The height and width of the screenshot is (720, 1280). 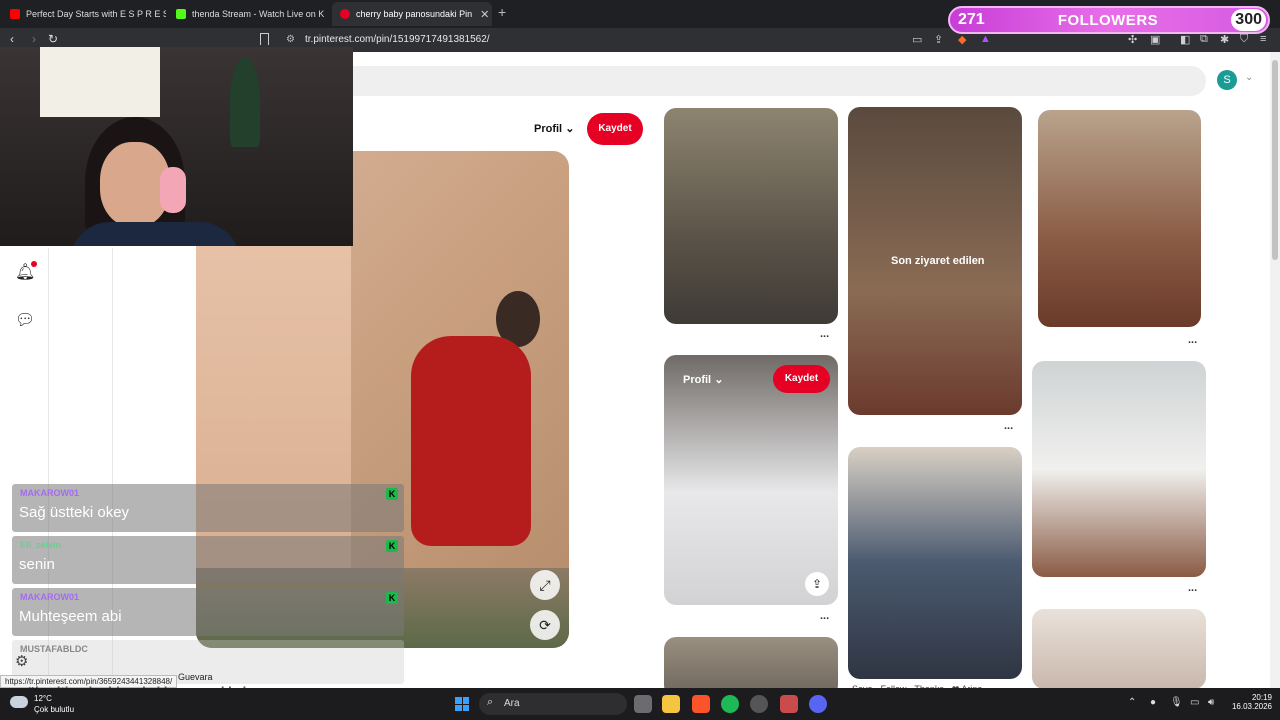 I want to click on new-tab-button: +, so click(x=502, y=12).